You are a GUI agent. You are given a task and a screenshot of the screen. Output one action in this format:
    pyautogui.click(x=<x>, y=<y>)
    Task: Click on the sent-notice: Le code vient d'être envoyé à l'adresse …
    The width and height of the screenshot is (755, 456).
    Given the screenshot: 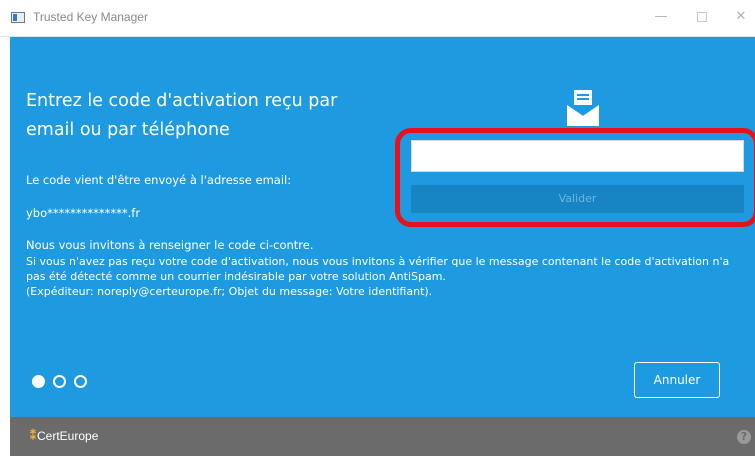 What is the action you would take?
    pyautogui.click(x=159, y=180)
    